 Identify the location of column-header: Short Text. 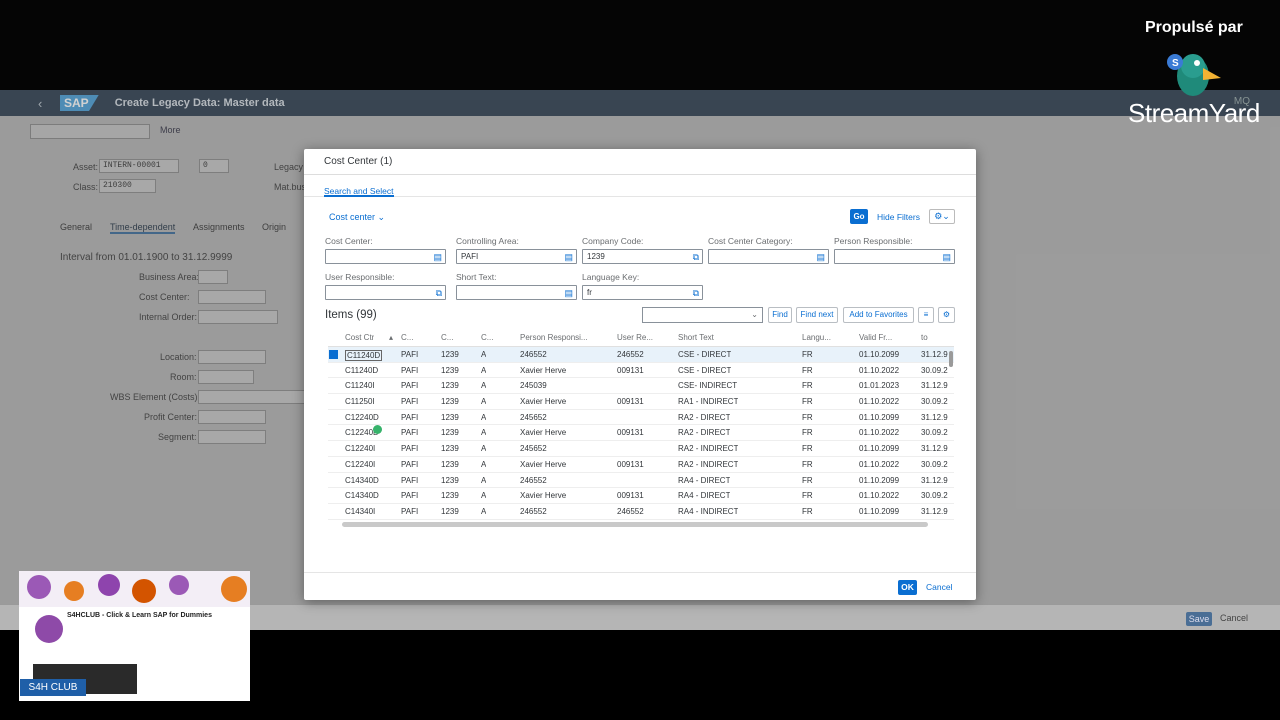
(696, 337).